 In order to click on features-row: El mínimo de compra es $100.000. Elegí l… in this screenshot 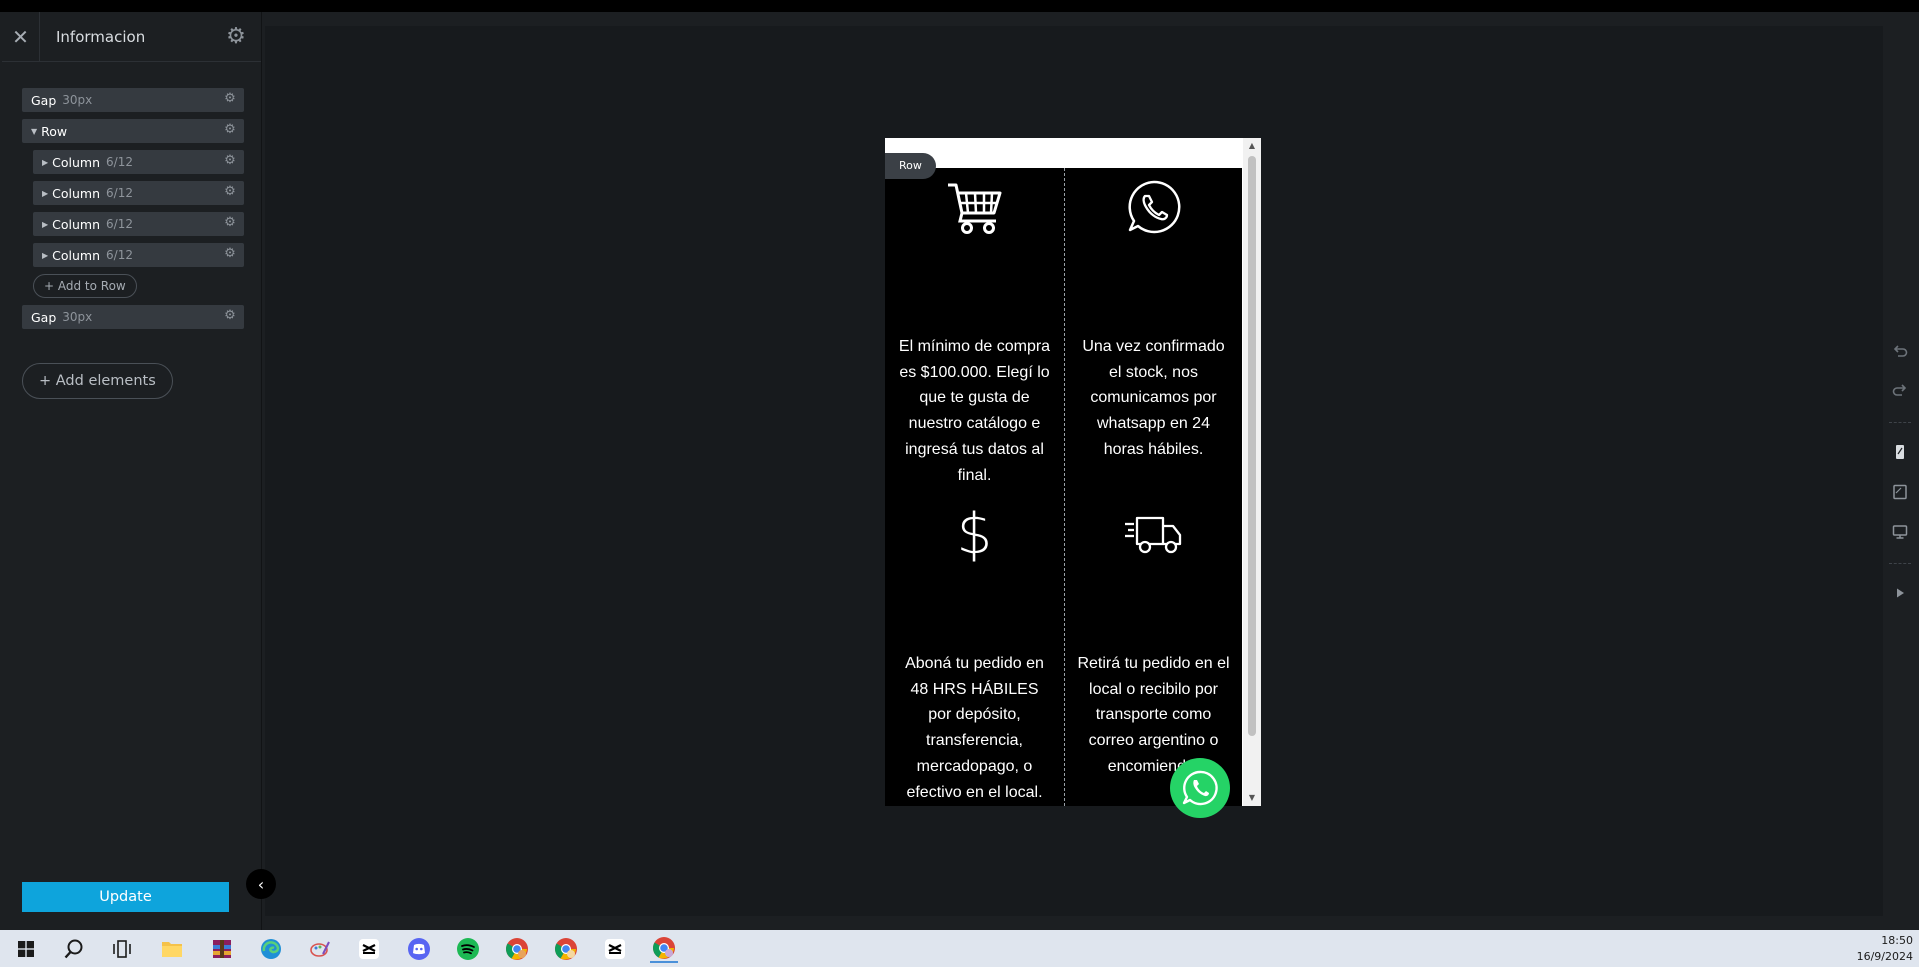, I will do `click(1064, 493)`.